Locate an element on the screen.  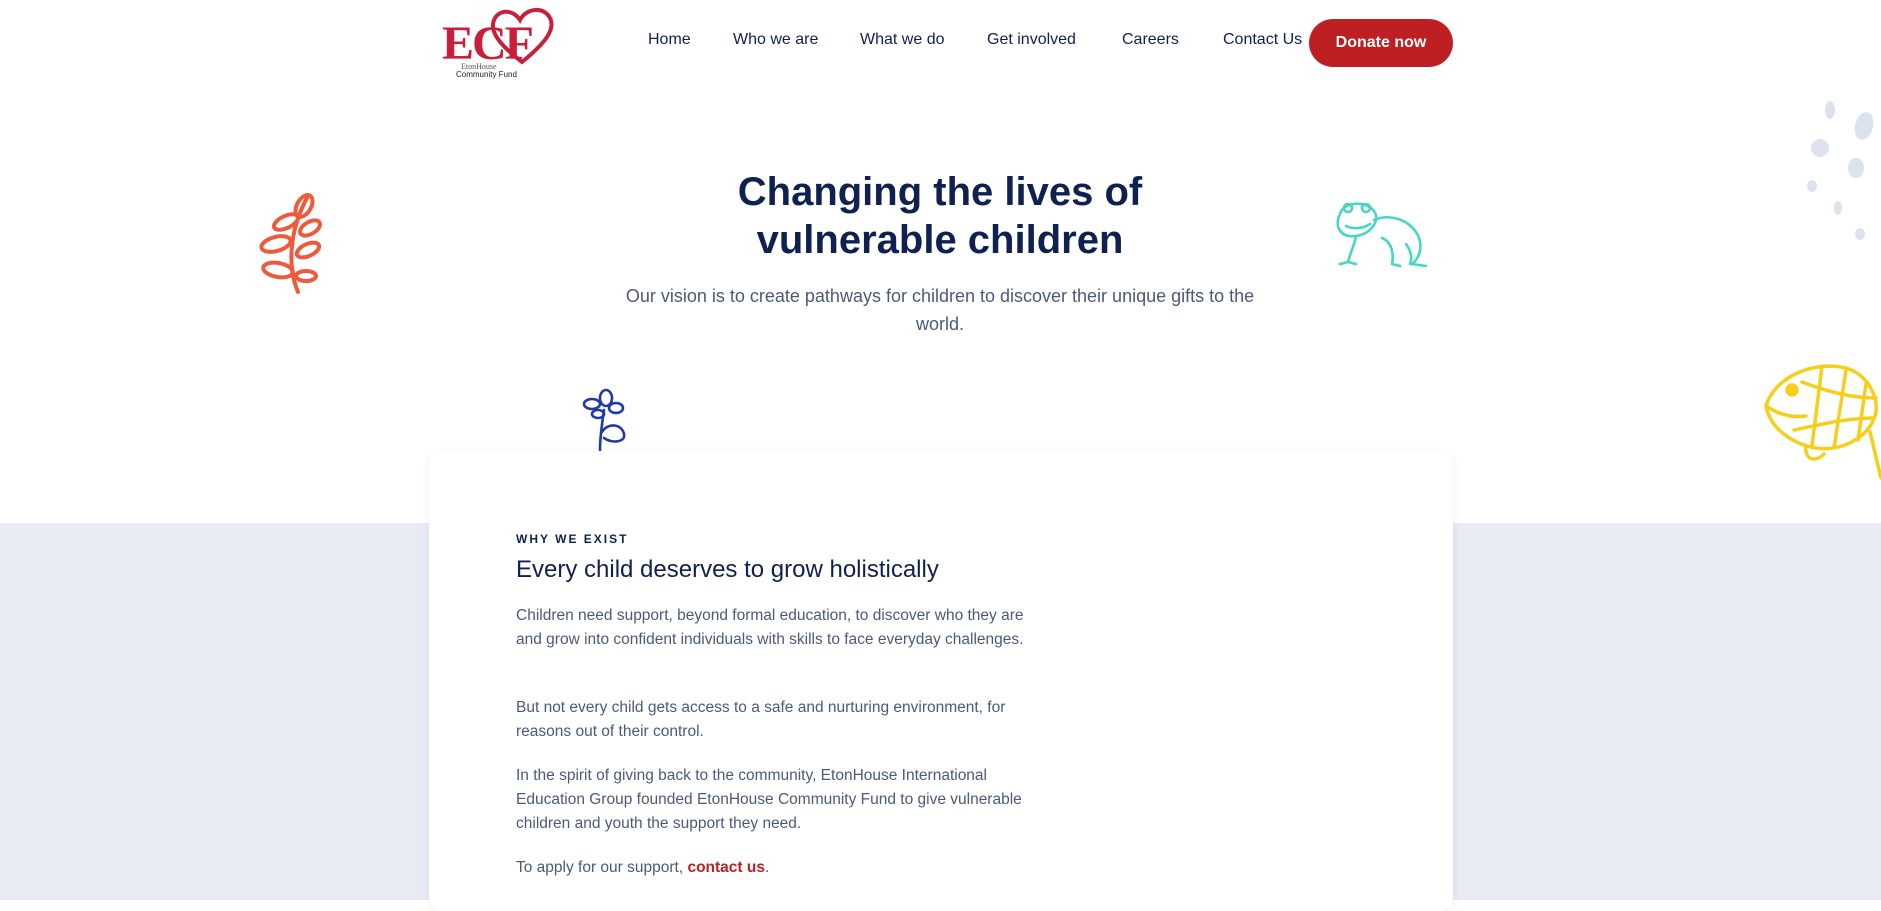
hero-title-line-2: vulnerable children is located at coordinates (940, 240).